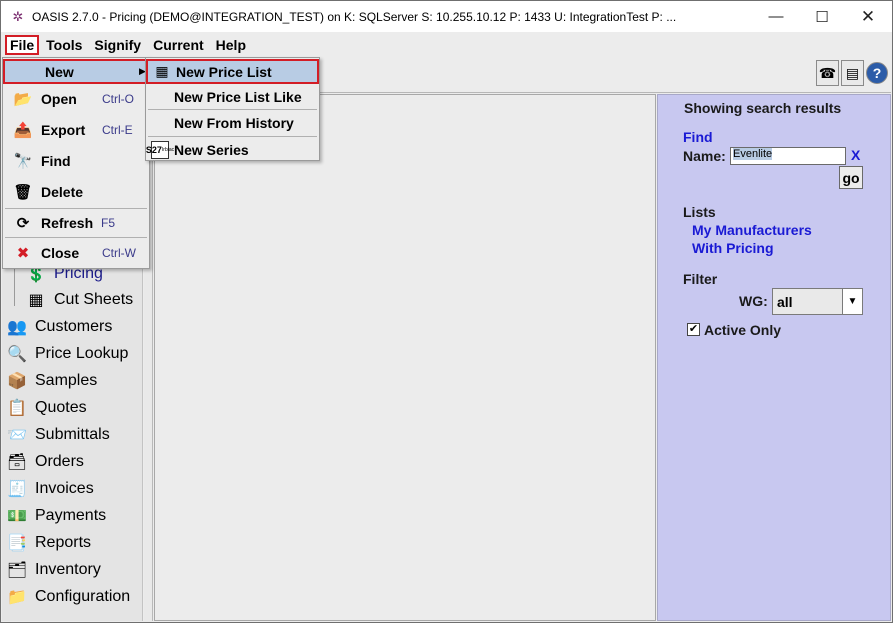 Image resolution: width=893 pixels, height=623 pixels. Describe the element at coordinates (119, 253) in the screenshot. I see `close-shortcut: Ctrl-W` at that location.